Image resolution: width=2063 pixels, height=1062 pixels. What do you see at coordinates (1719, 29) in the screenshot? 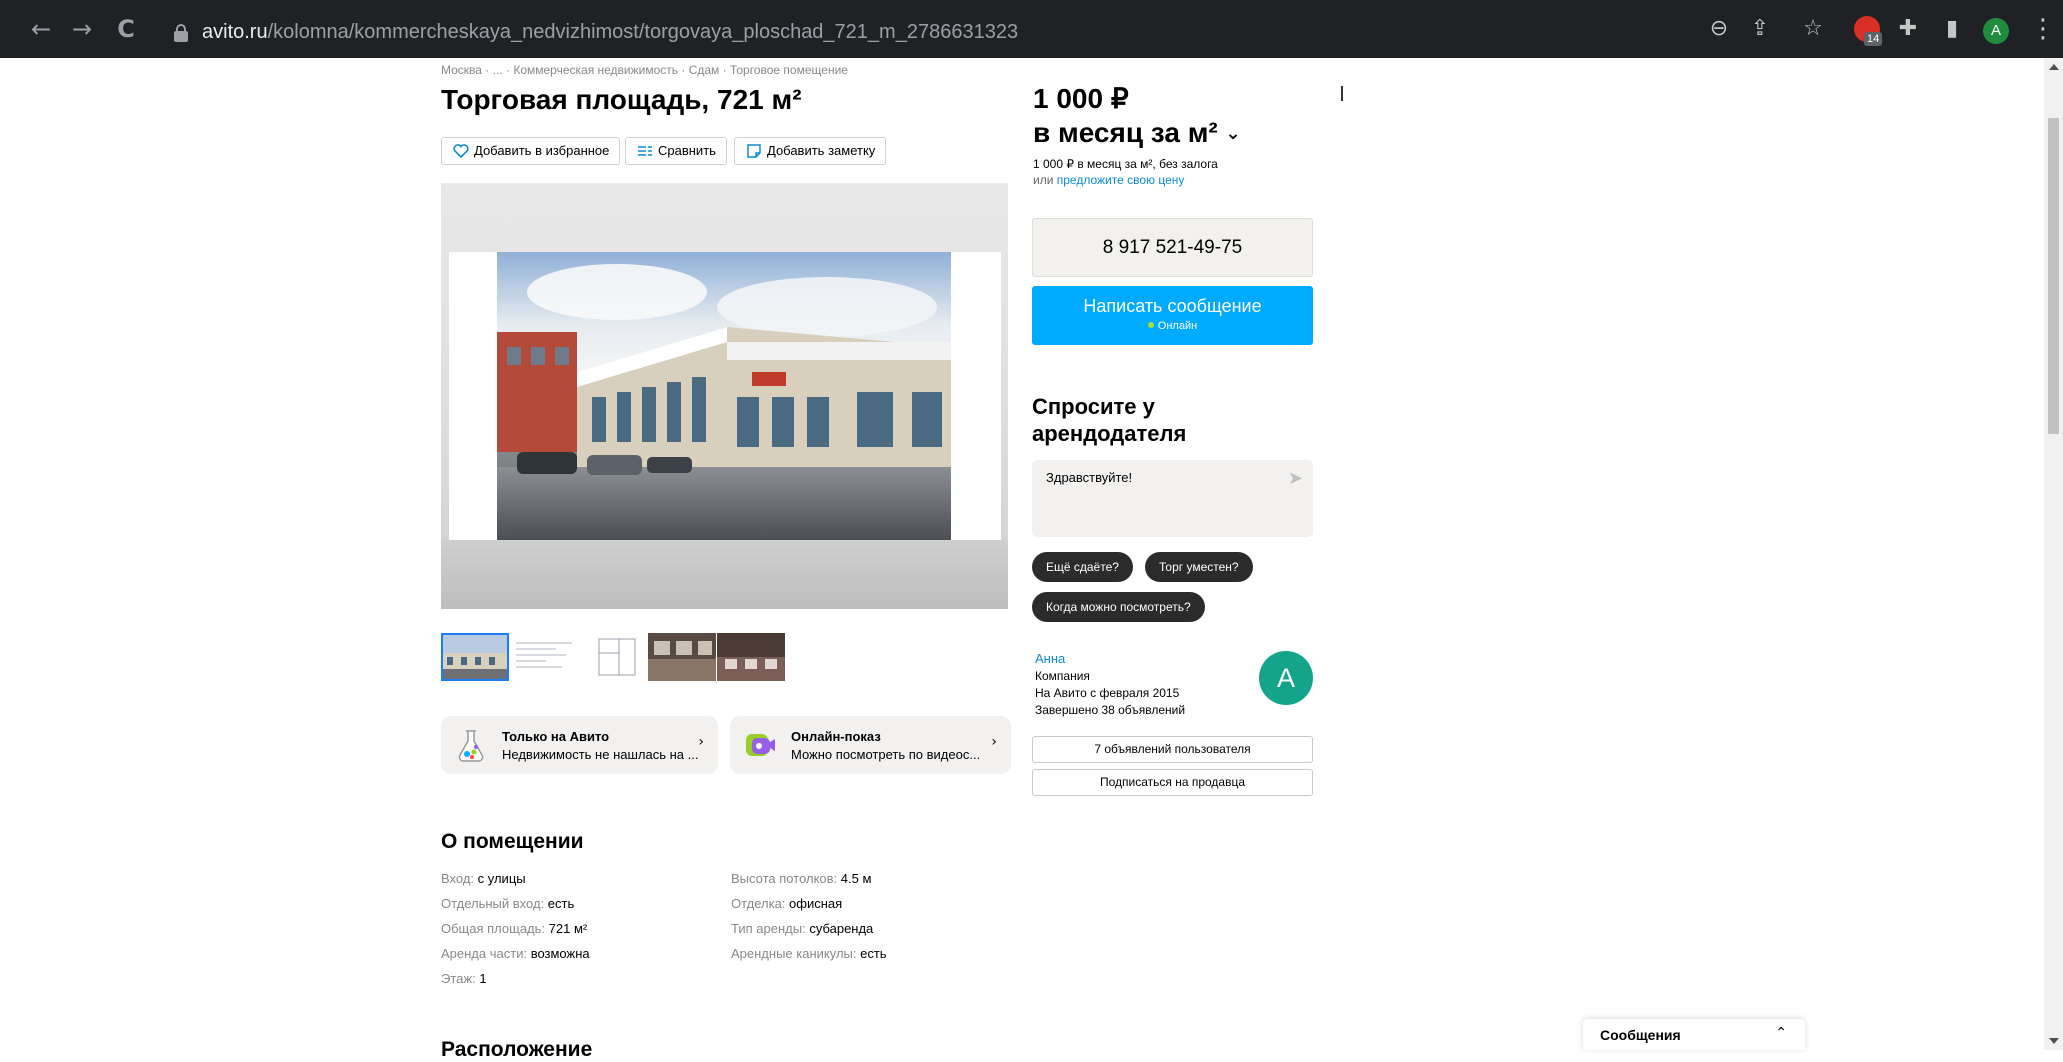
I see `zoom-icon: ⊖` at bounding box center [1719, 29].